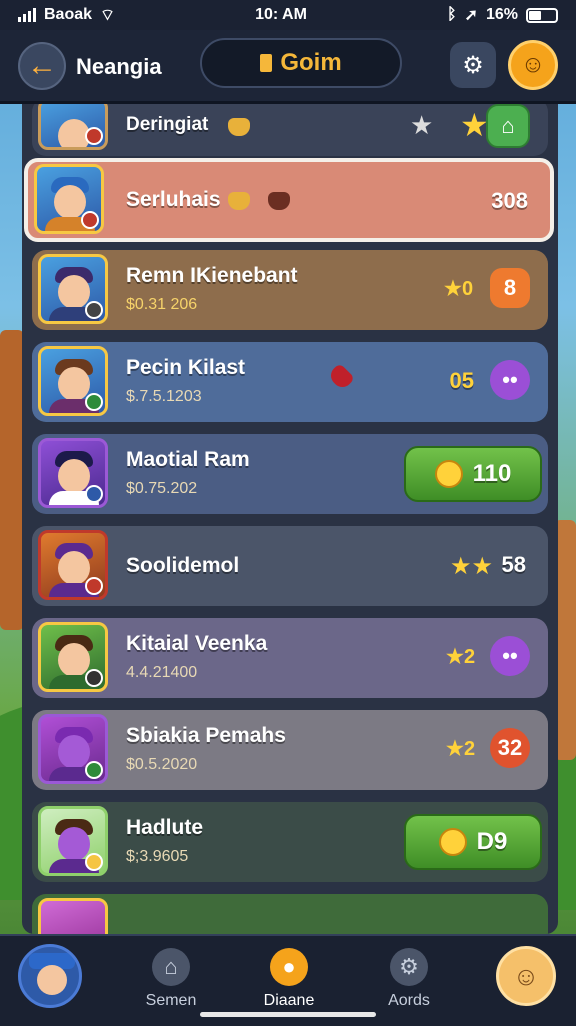 Image resolution: width=576 pixels, height=1026 pixels. What do you see at coordinates (501, 14) in the screenshot?
I see `battery-text: 16%` at bounding box center [501, 14].